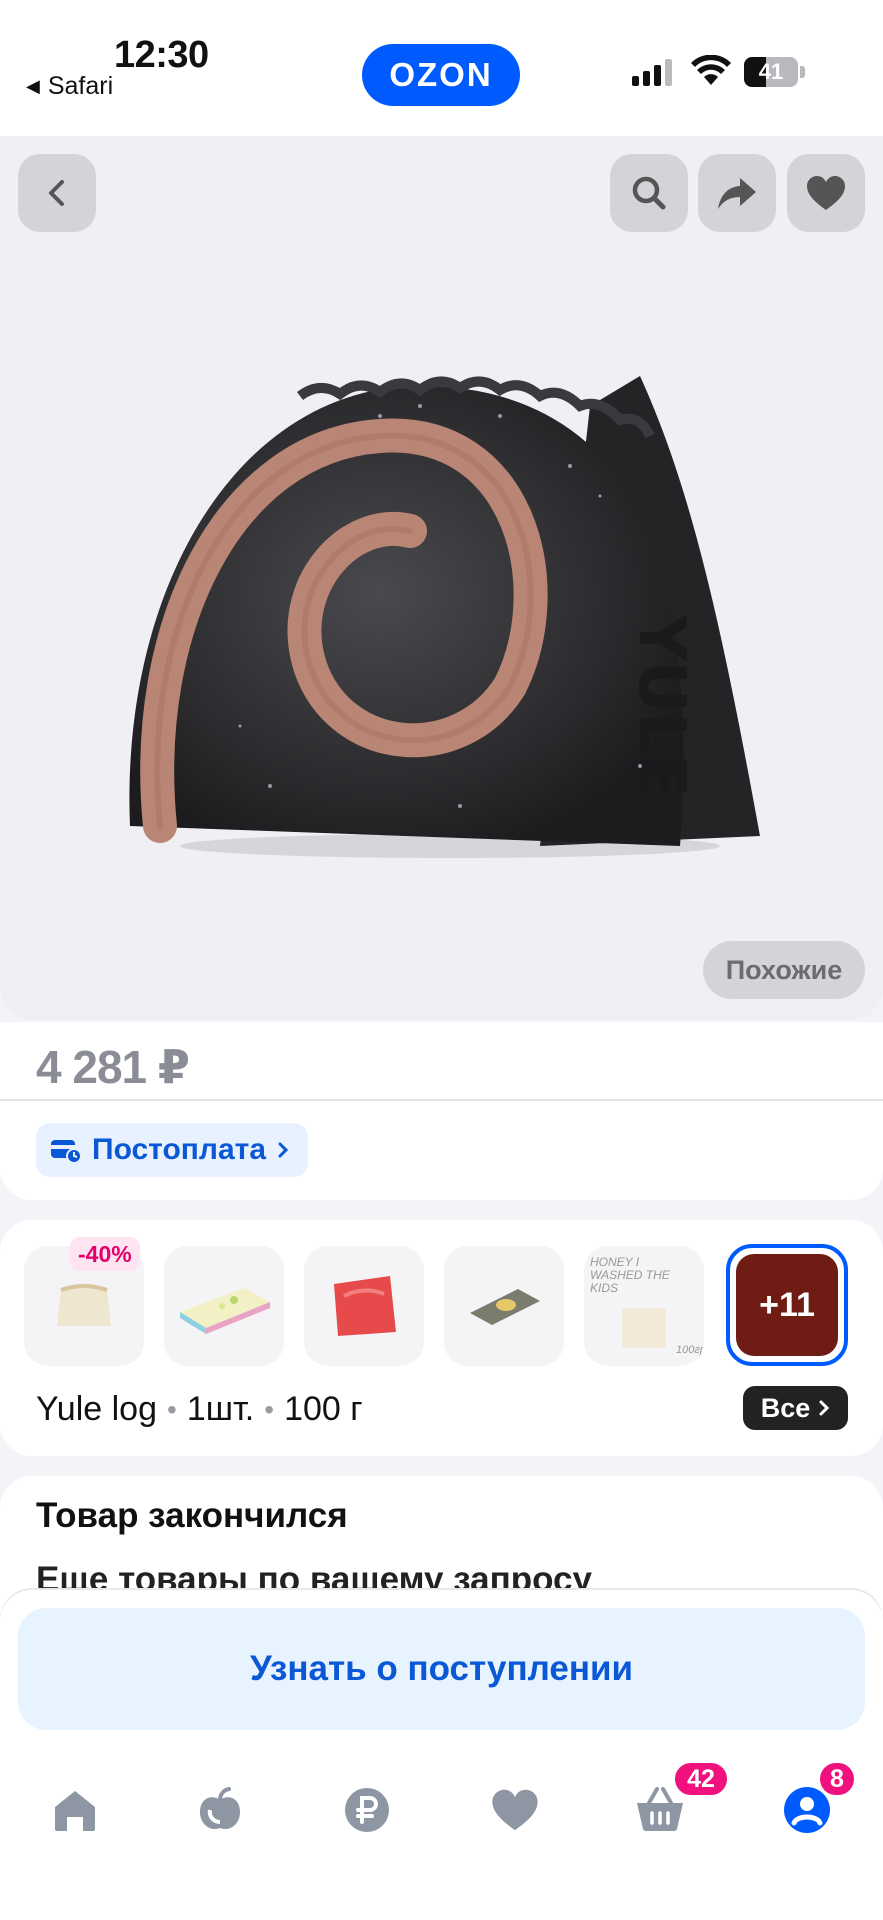 Image resolution: width=883 pixels, height=1920 pixels. I want to click on variant-thumb: HONEY I WASHED THE KIDS 100гр, so click(644, 1306).